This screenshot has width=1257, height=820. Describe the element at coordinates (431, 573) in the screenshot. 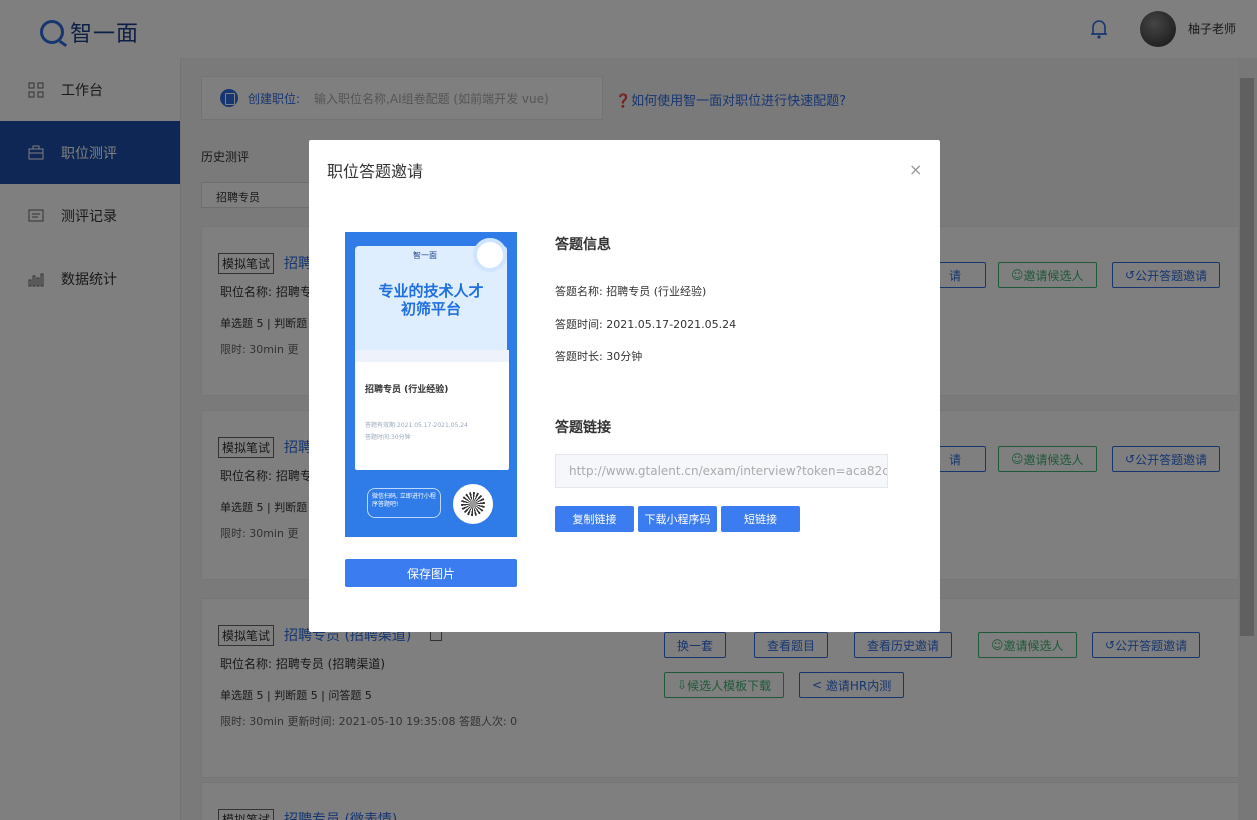

I see `save-image-button: 保存图片` at that location.